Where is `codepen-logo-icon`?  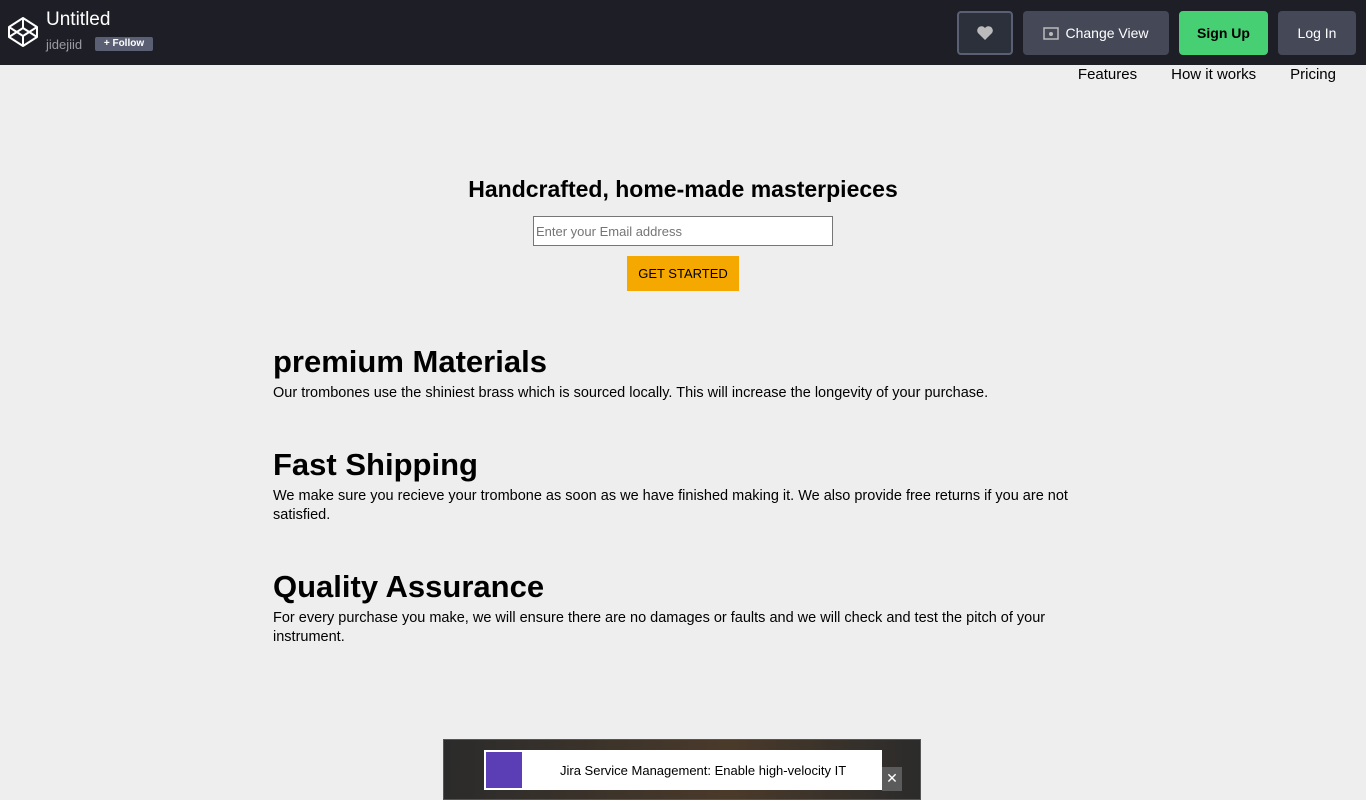 codepen-logo-icon is located at coordinates (23, 32).